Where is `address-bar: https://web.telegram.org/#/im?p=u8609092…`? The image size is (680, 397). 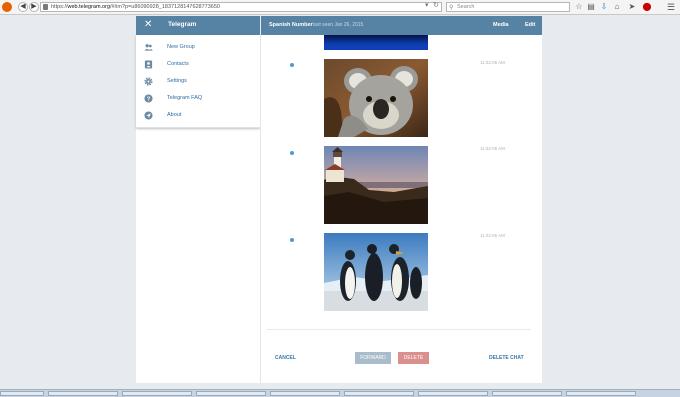
address-bar: https://web.telegram.org/#/im?p=u8609092… is located at coordinates (241, 7).